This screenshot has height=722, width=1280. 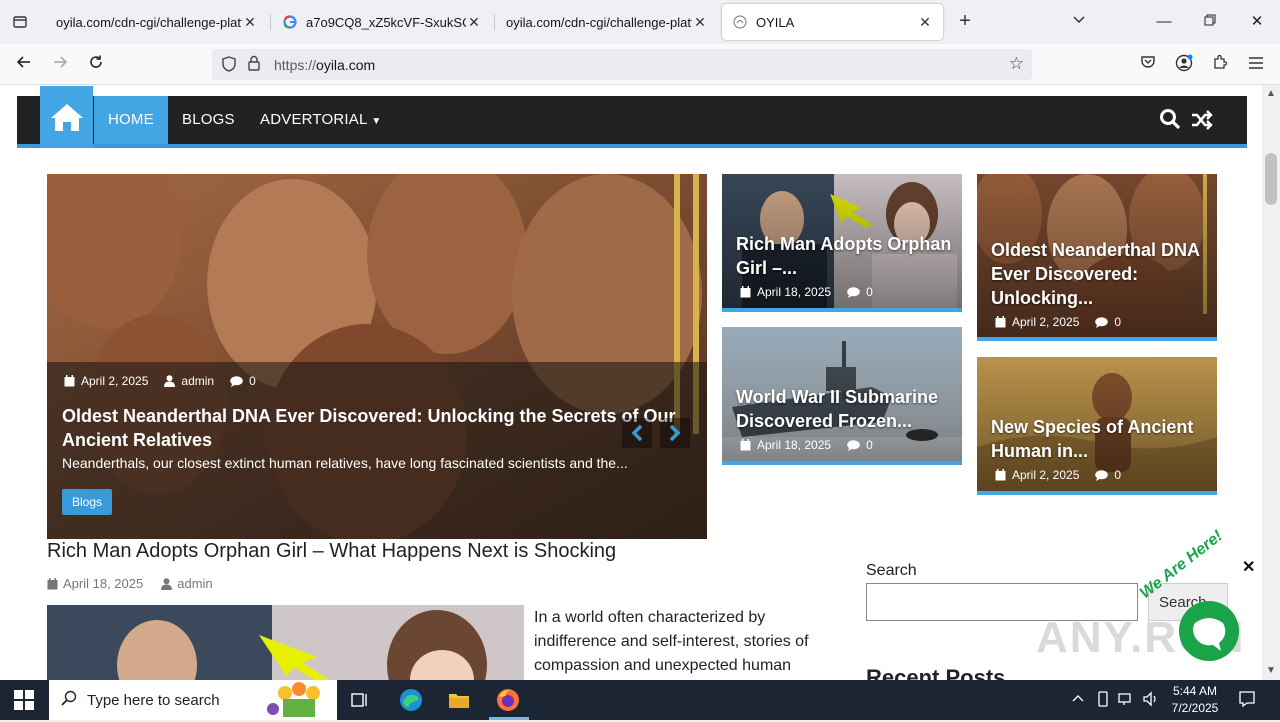 What do you see at coordinates (1256, 65) in the screenshot?
I see `menu-hamburger-icon` at bounding box center [1256, 65].